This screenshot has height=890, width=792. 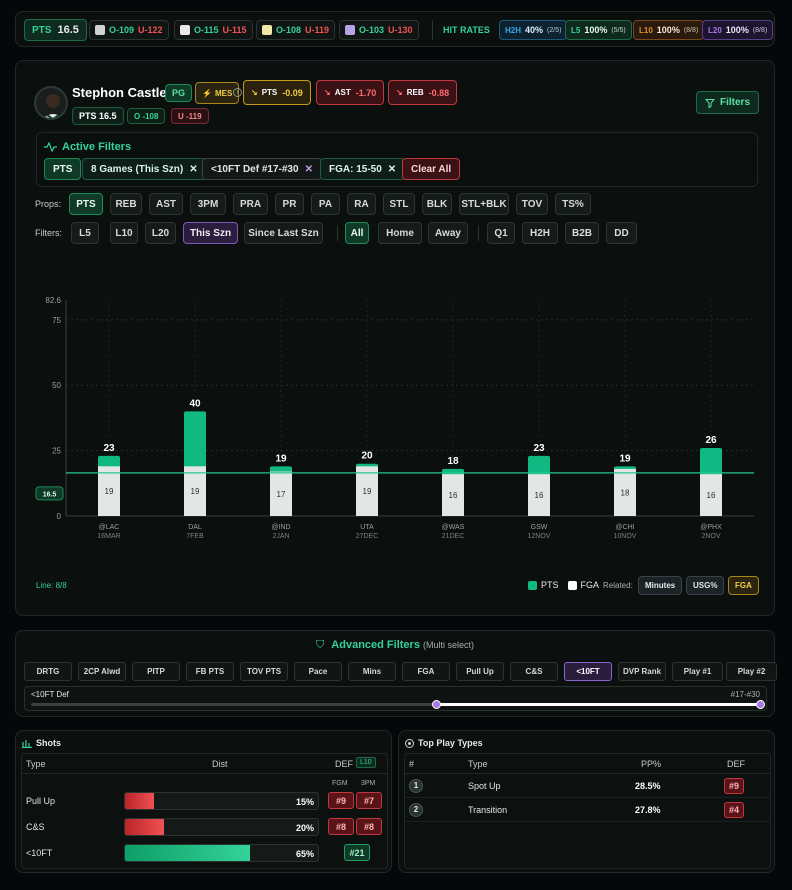 I want to click on delta-label: PTS, so click(x=269, y=92).